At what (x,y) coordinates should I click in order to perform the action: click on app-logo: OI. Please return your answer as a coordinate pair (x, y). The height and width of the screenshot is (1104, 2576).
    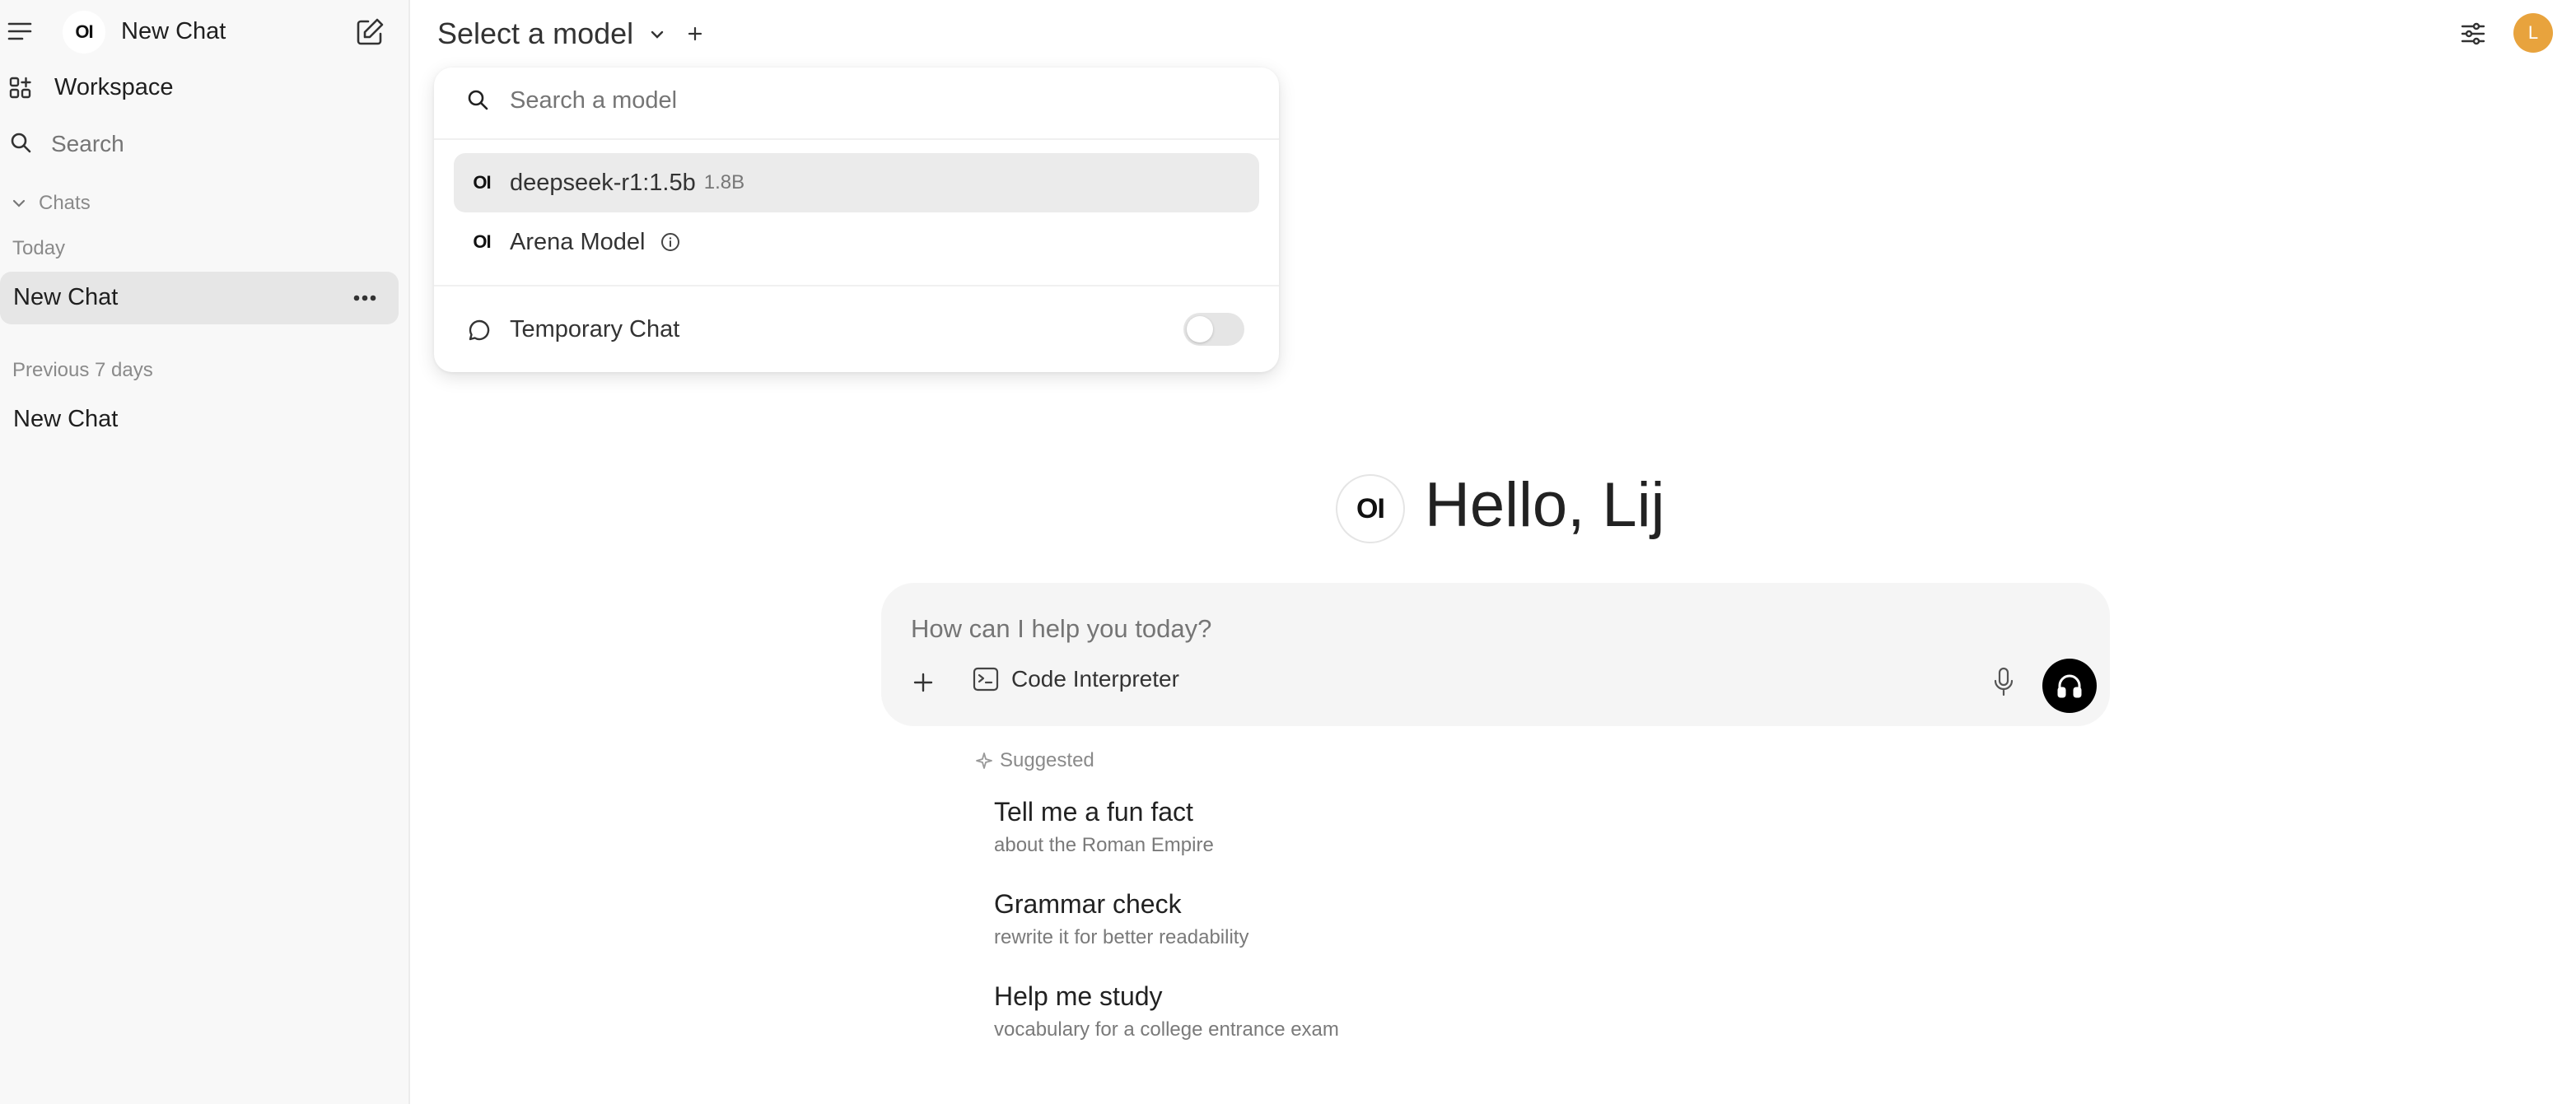
    Looking at the image, I should click on (84, 32).